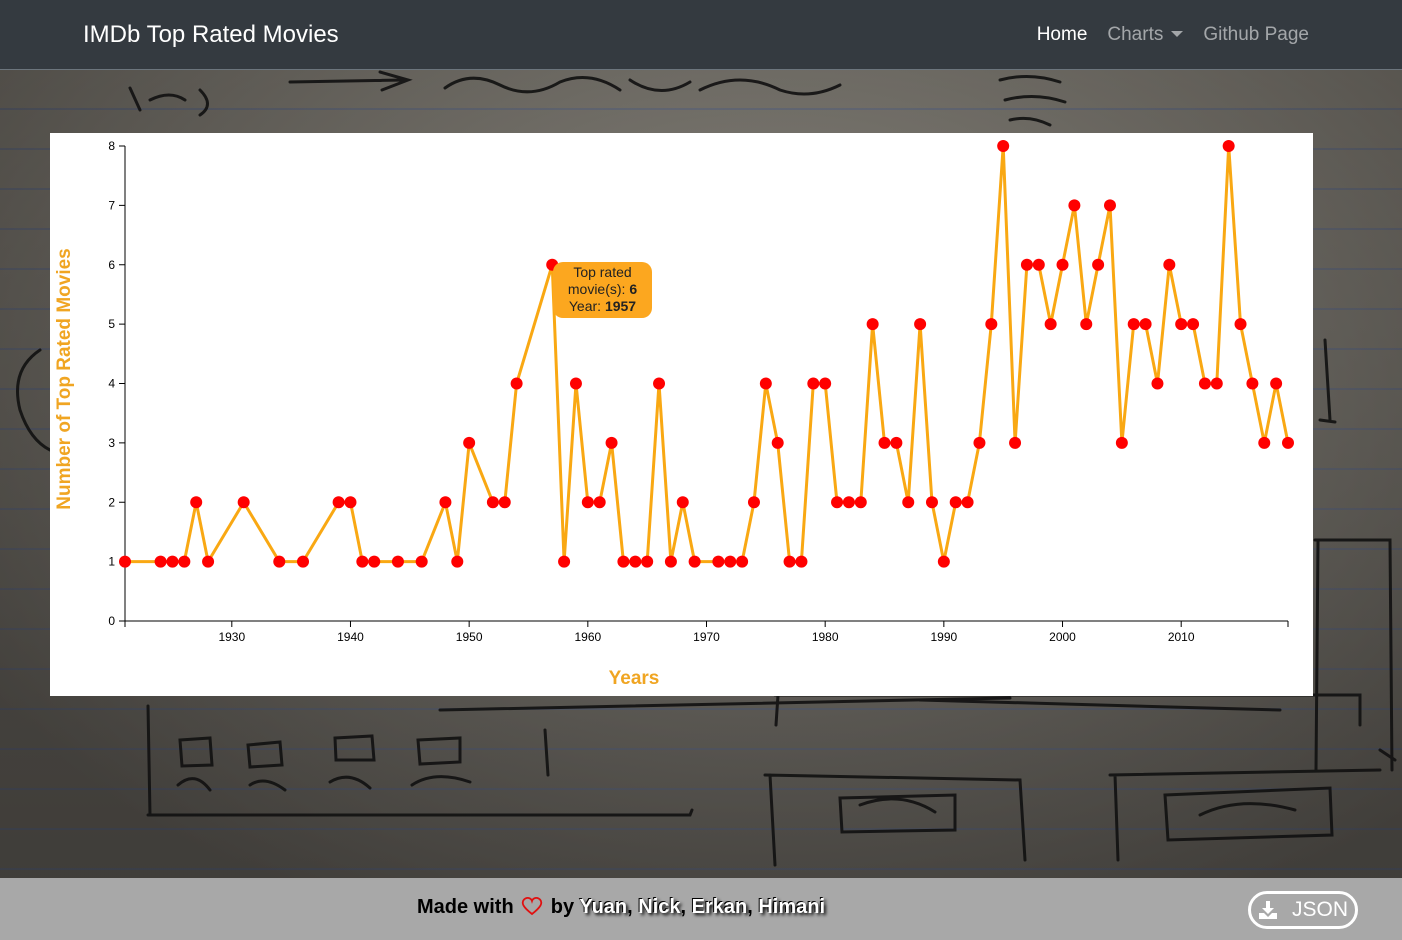 The width and height of the screenshot is (1402, 940). Describe the element at coordinates (634, 678) in the screenshot. I see `x-axis-title: Years` at that location.